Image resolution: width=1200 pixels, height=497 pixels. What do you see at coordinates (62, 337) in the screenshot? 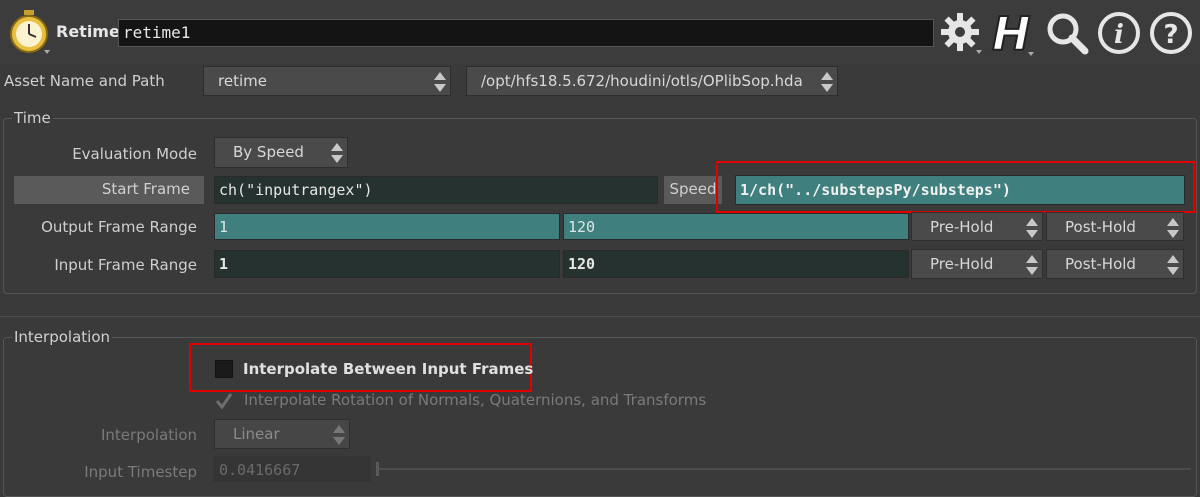
I see `interpolation-group-title: Interpolation` at bounding box center [62, 337].